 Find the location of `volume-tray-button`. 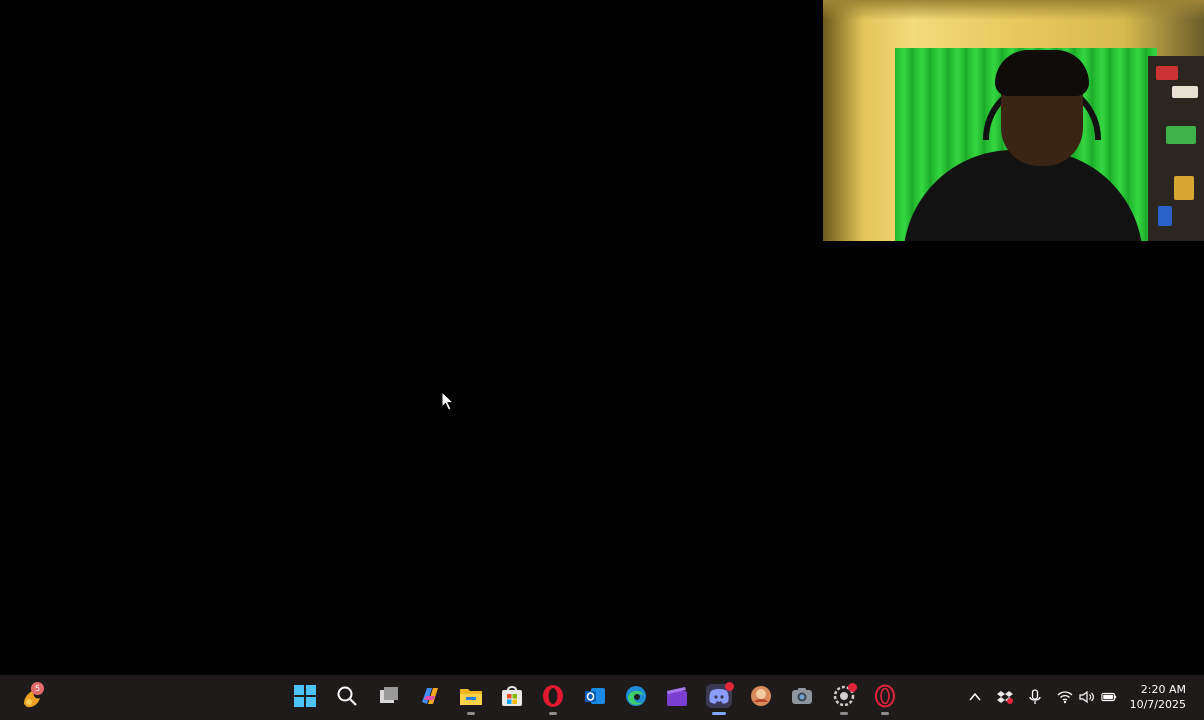

volume-tray-button is located at coordinates (1087, 697).